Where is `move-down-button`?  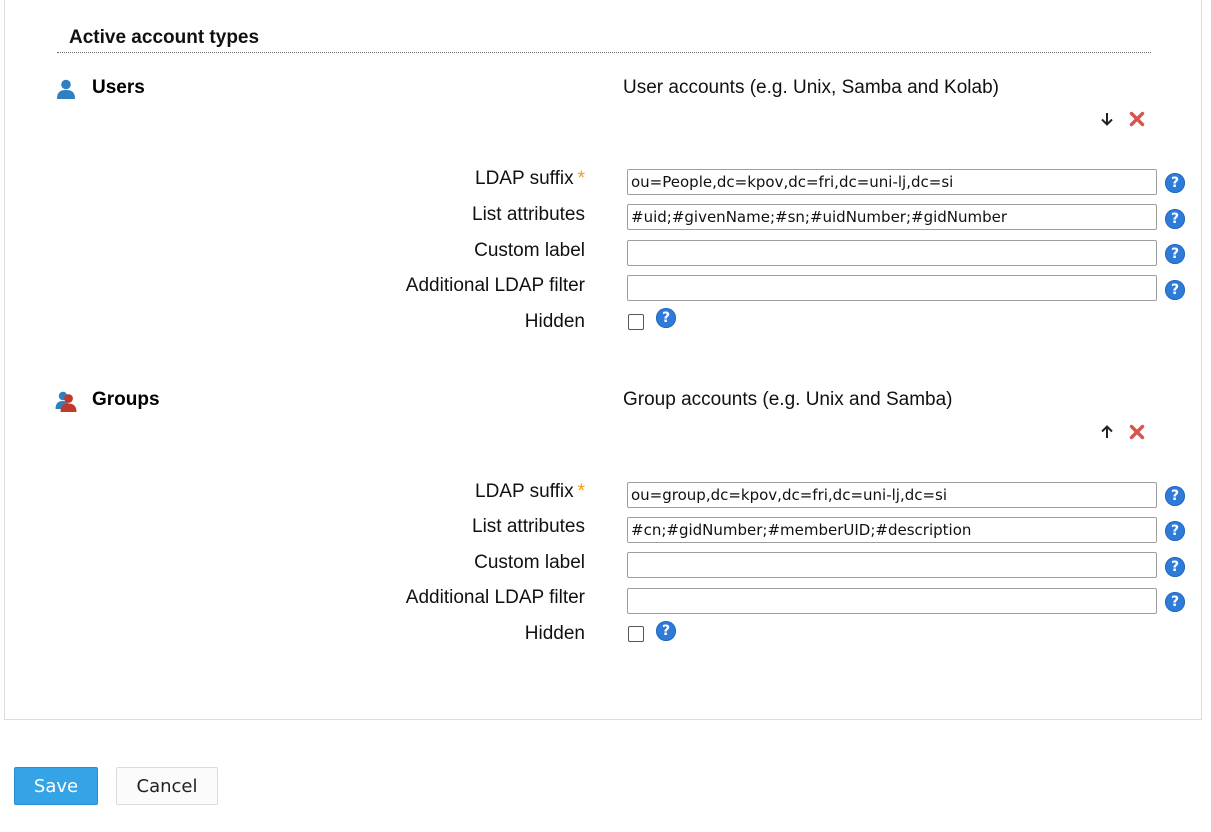
move-down-button is located at coordinates (1107, 119).